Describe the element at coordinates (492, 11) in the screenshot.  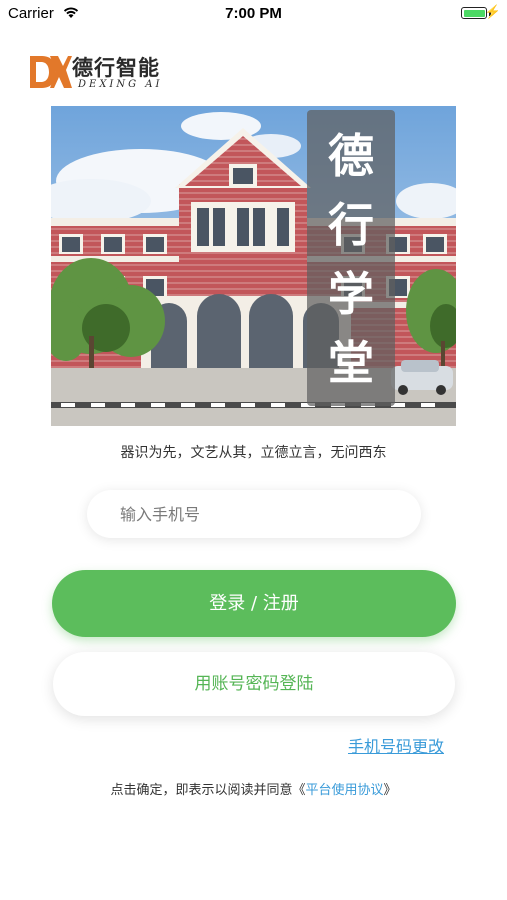
I see `charging-icon: ⚡` at that location.